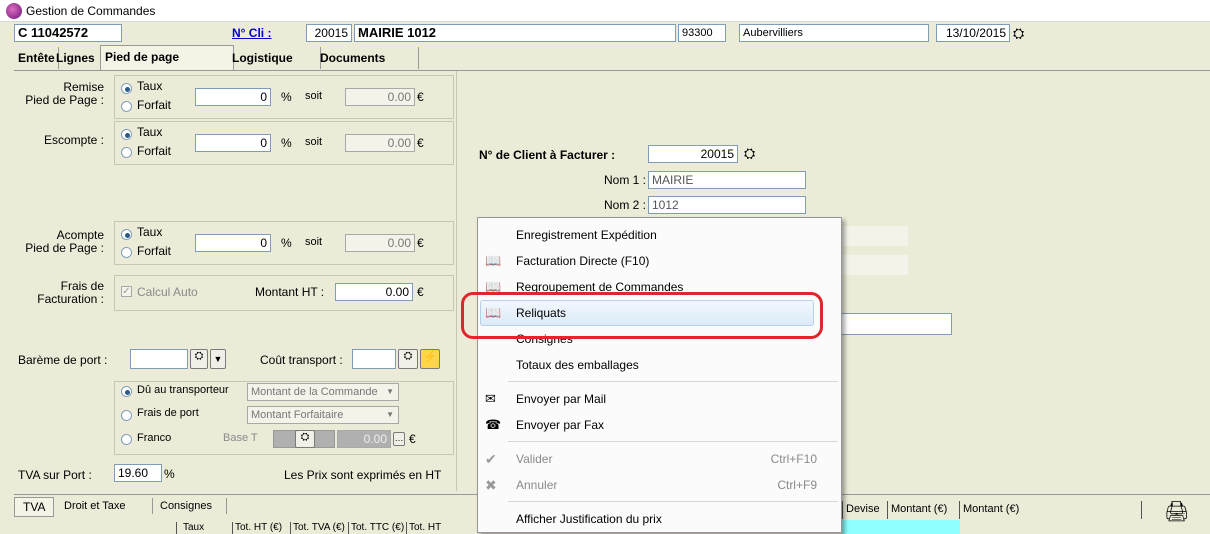 This screenshot has height=534, width=1210. Describe the element at coordinates (659, 399) in the screenshot. I see `menu-item-envoyer-mail: ✉ Envoyer par Mail` at that location.